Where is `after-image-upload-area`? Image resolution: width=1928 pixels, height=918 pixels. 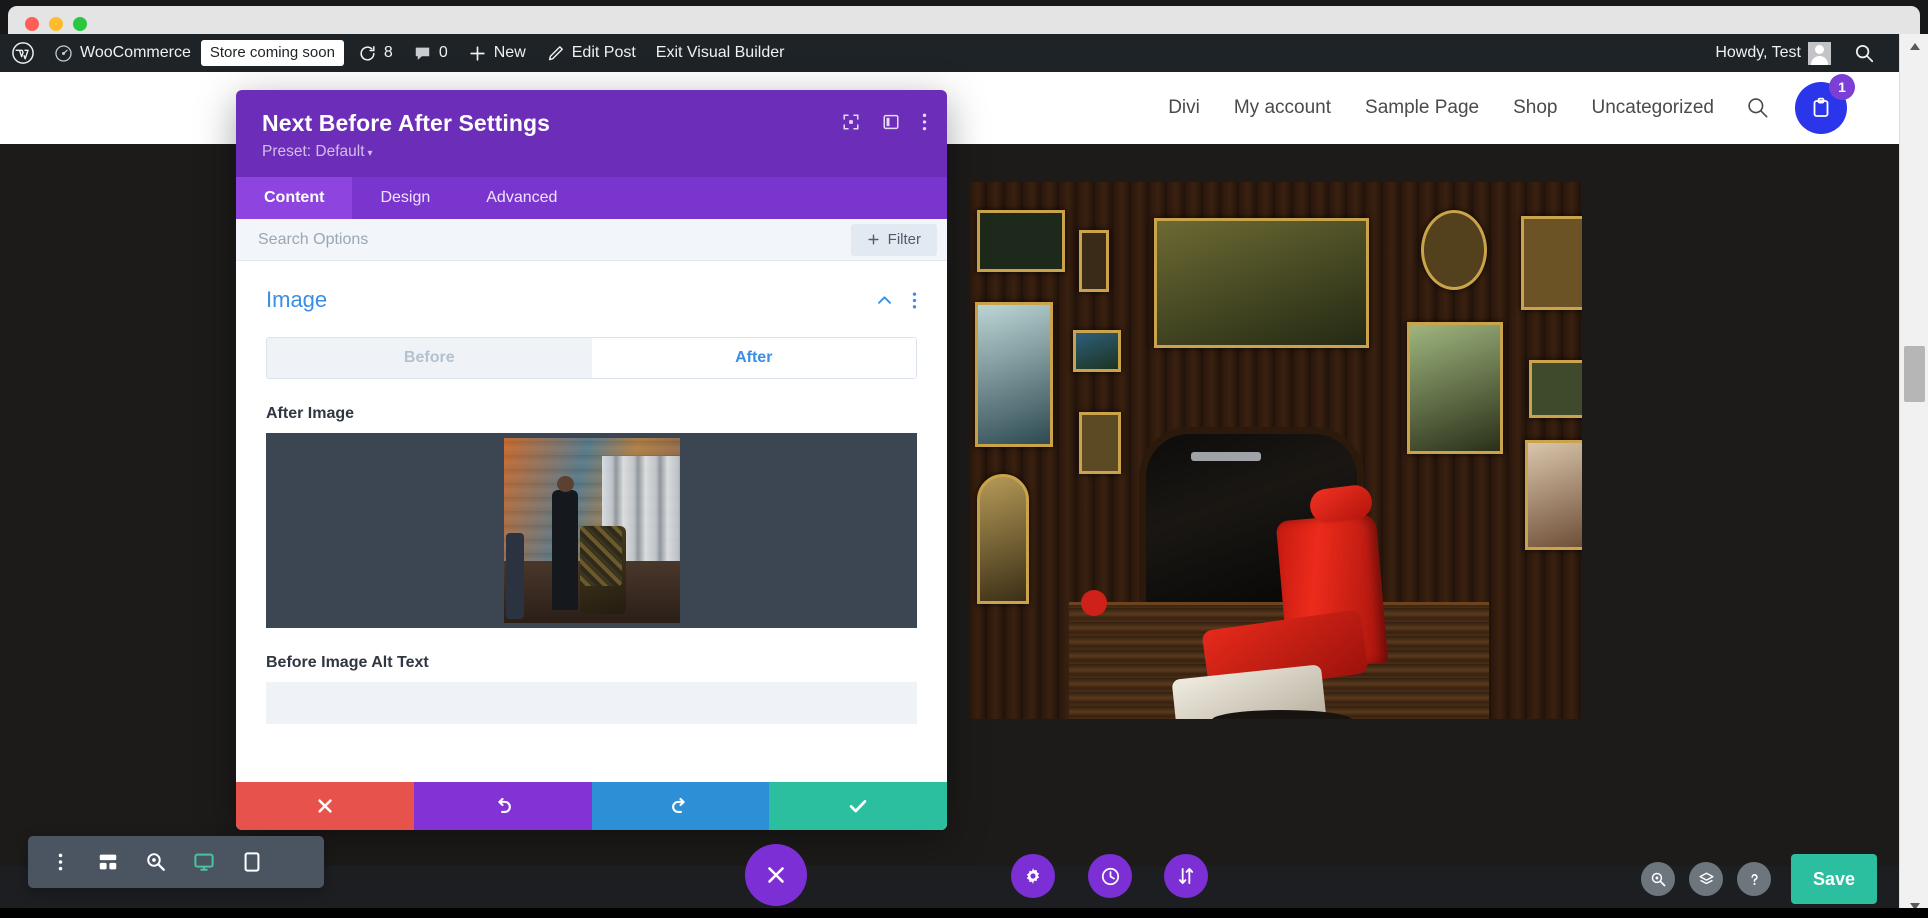 after-image-upload-area is located at coordinates (591, 530).